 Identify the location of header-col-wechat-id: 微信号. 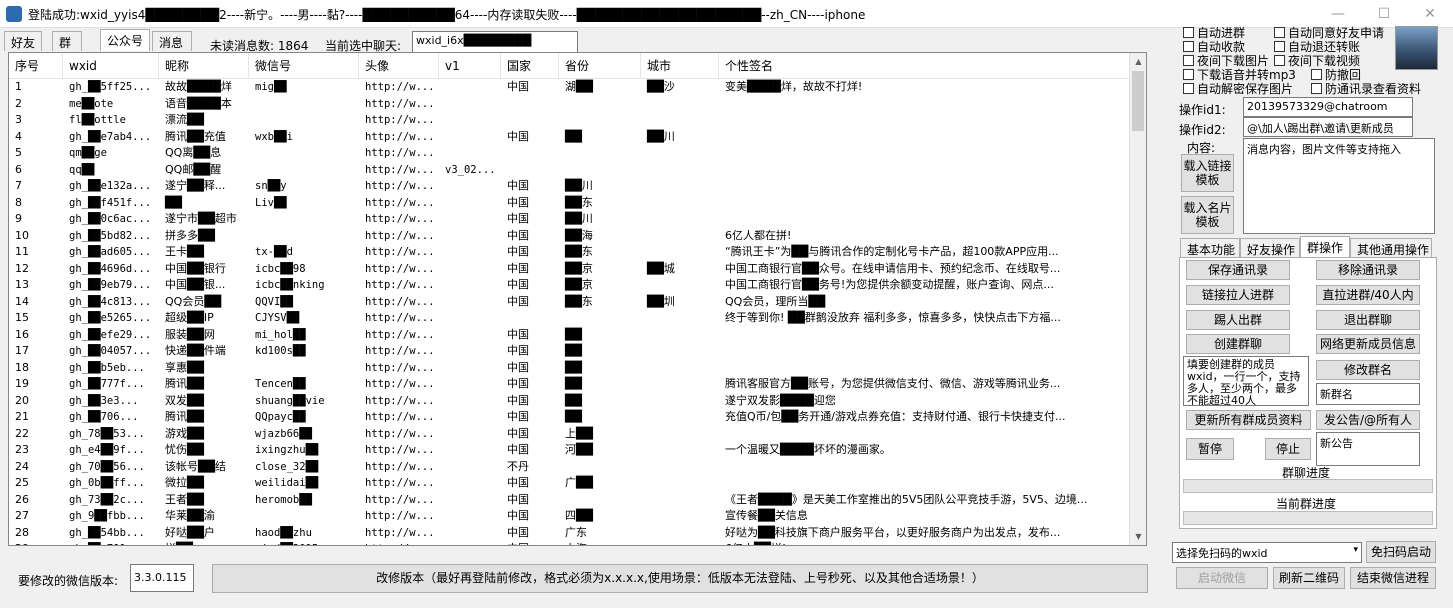
(304, 66).